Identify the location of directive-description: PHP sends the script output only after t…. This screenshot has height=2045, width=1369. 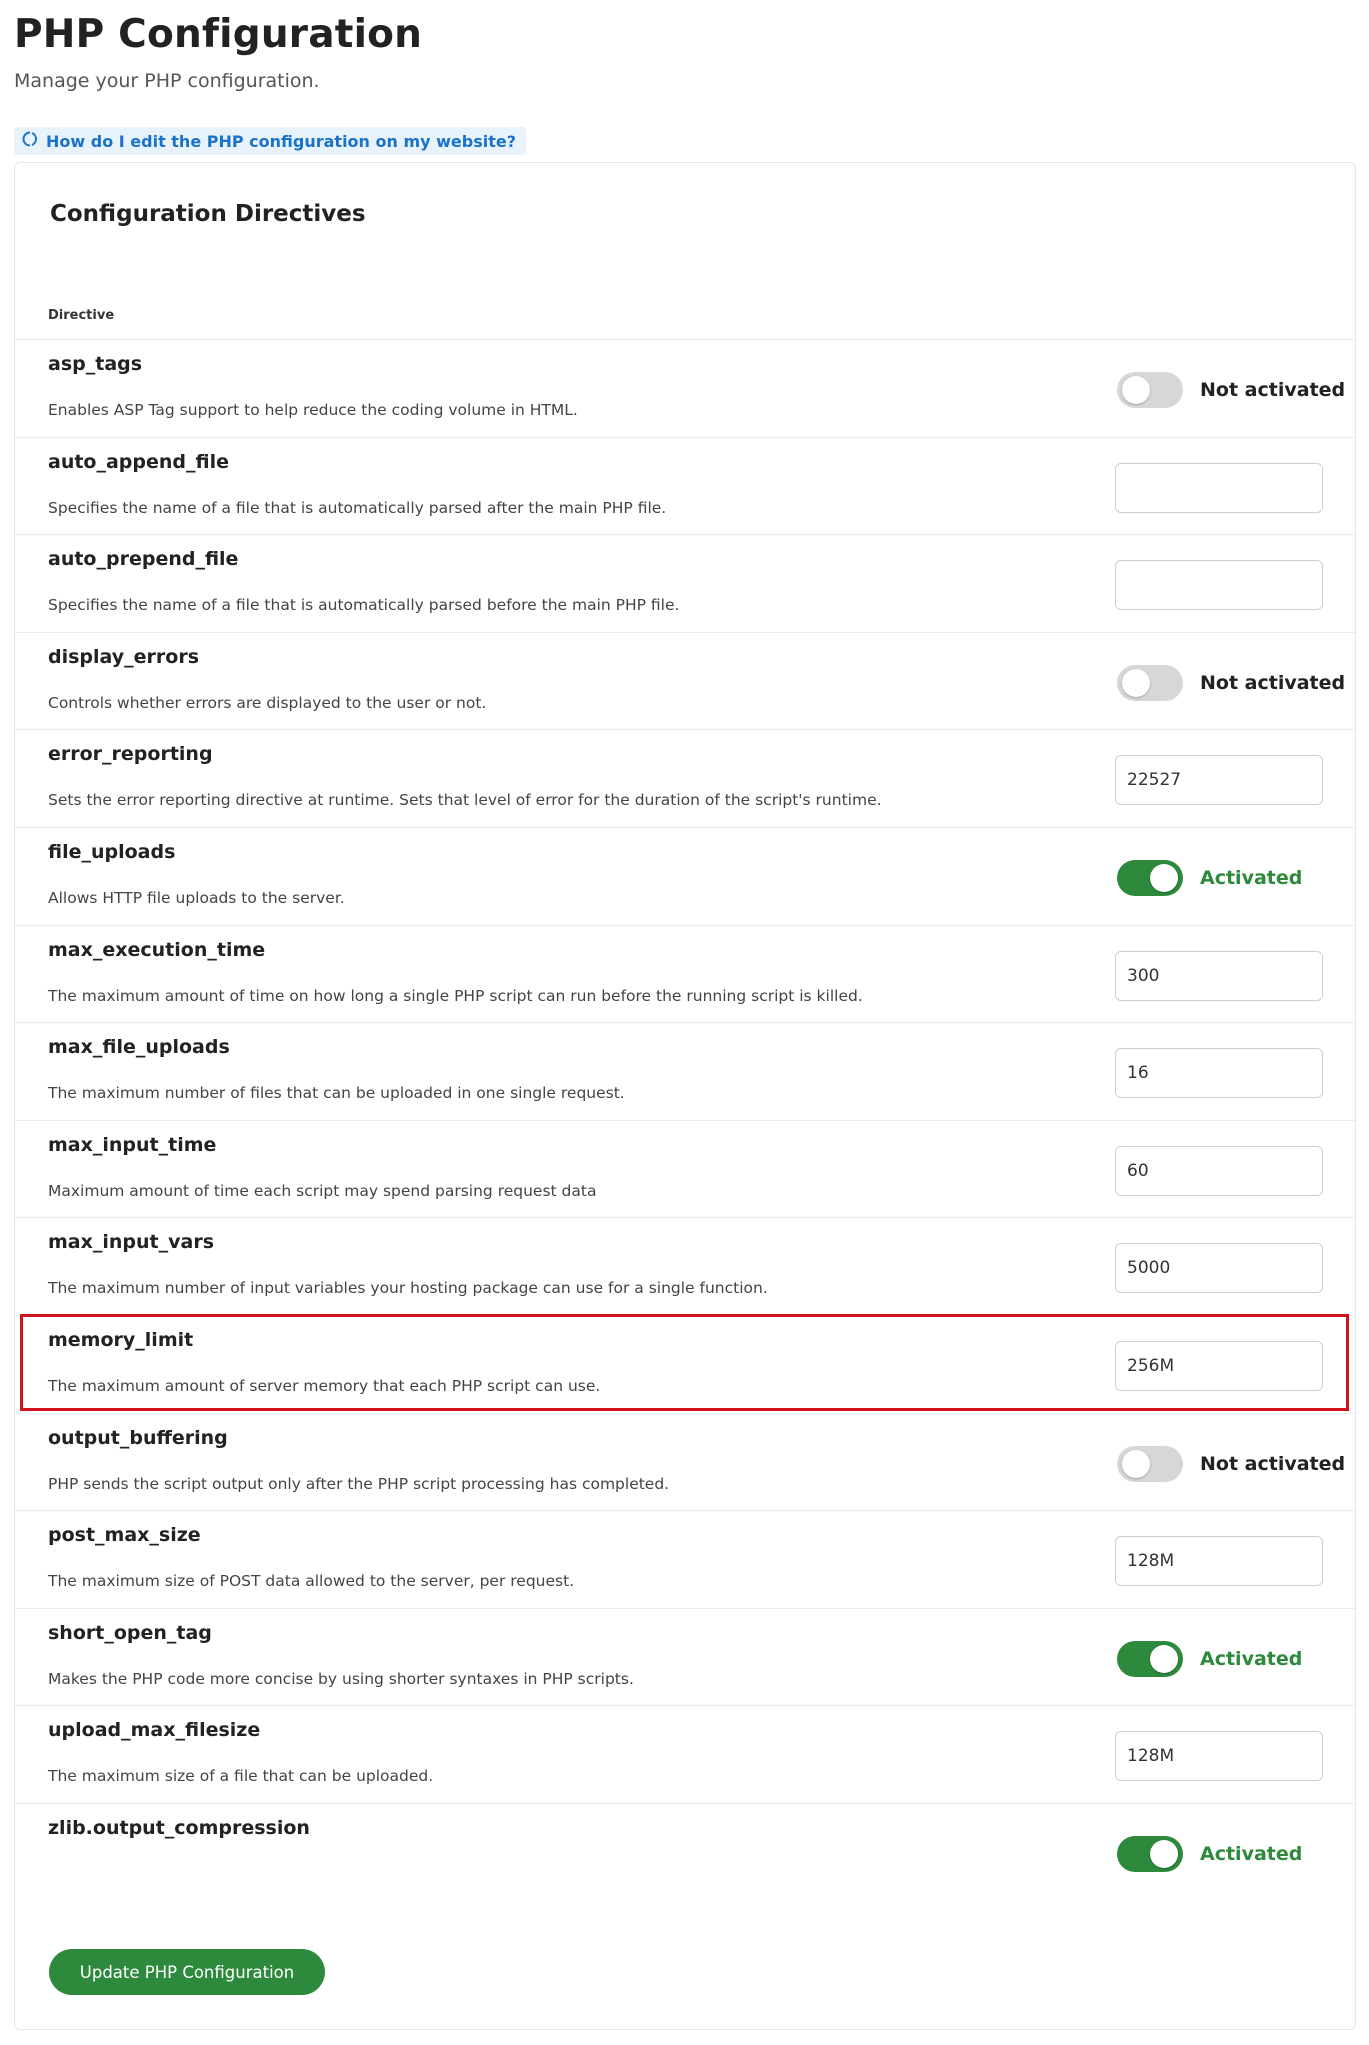
(359, 1483).